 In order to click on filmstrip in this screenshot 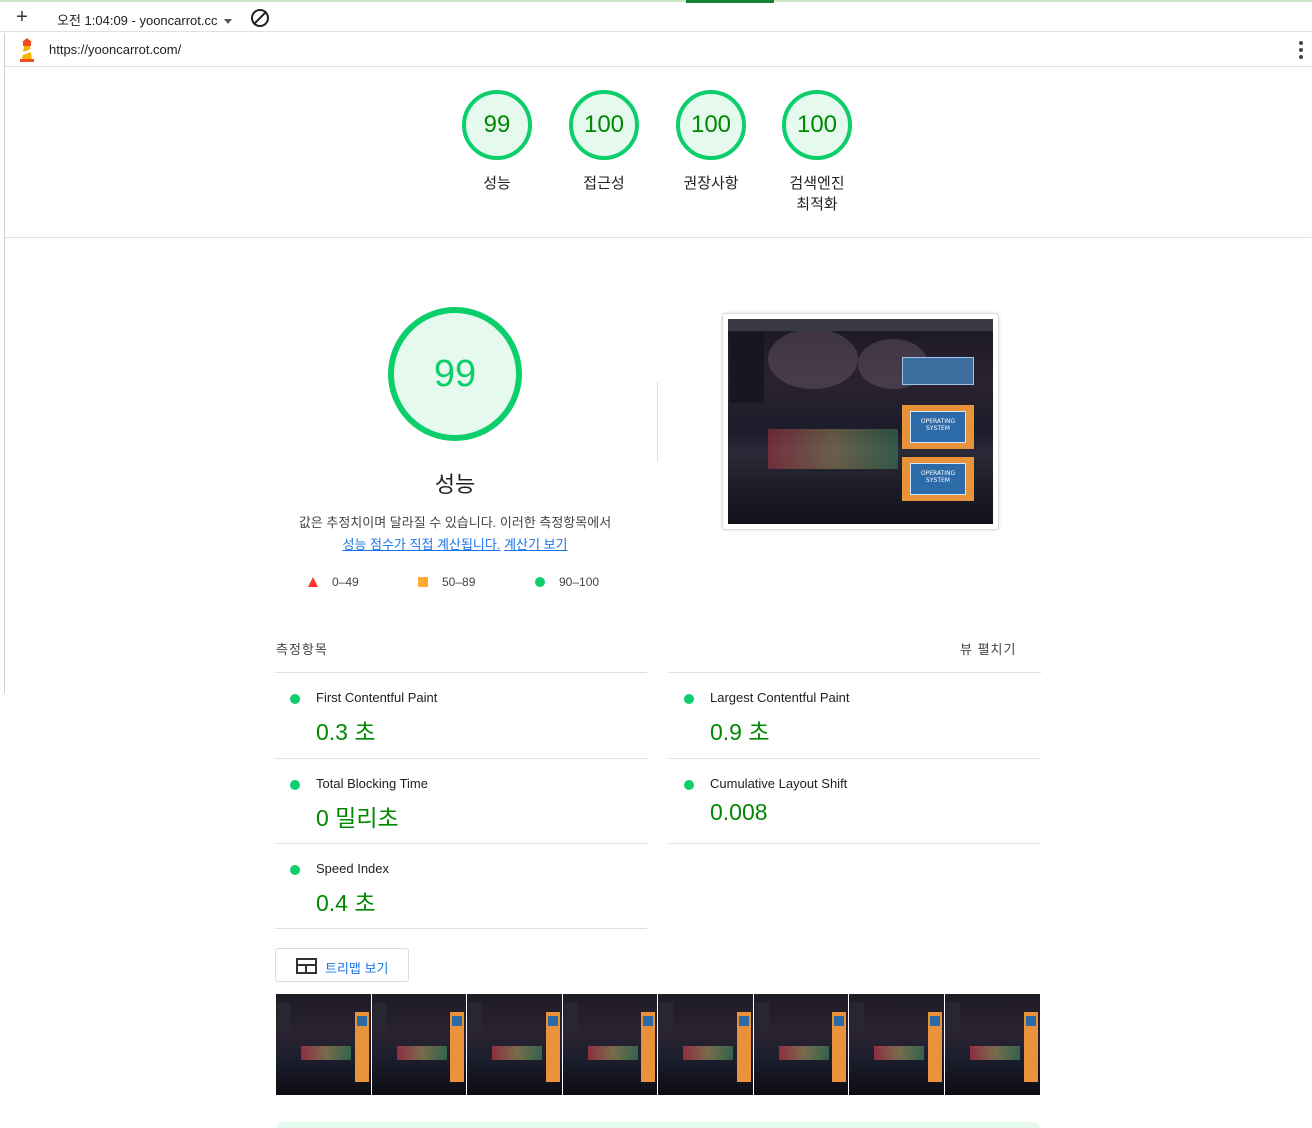, I will do `click(658, 1044)`.